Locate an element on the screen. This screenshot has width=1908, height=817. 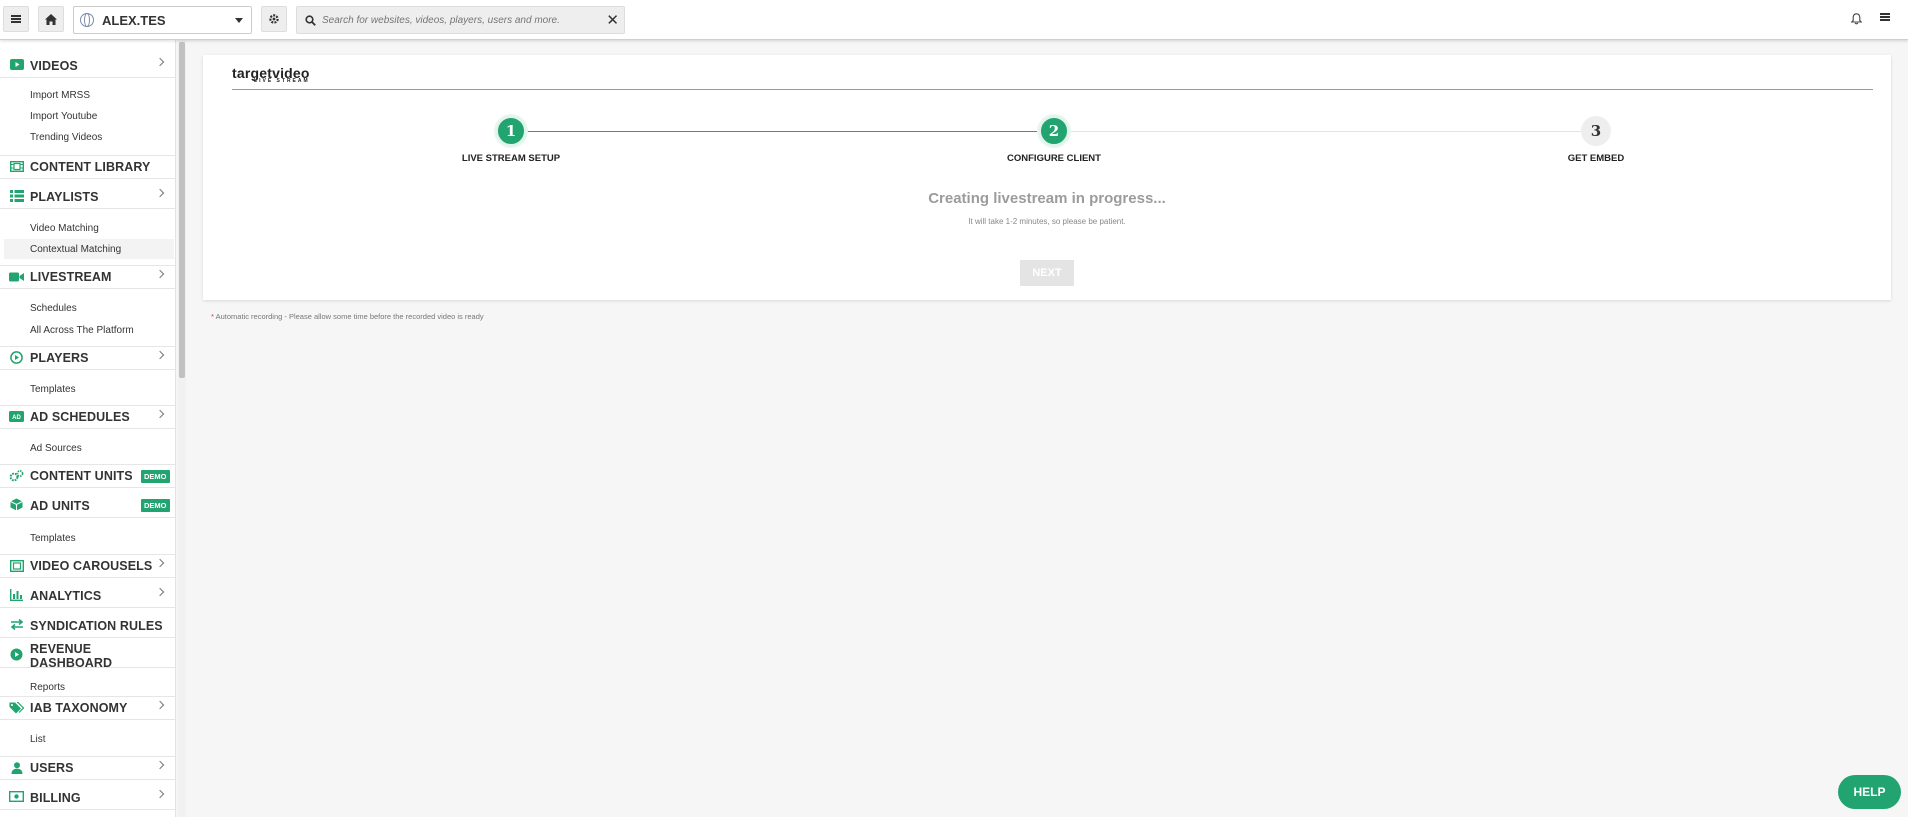
video-icon is located at coordinates (16, 64).